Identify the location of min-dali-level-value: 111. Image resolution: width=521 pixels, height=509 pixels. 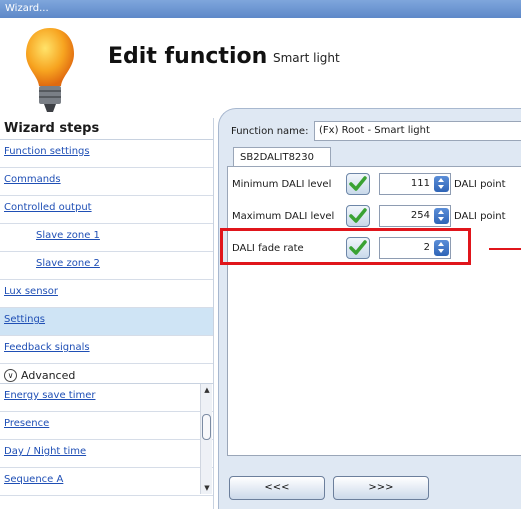
(420, 183).